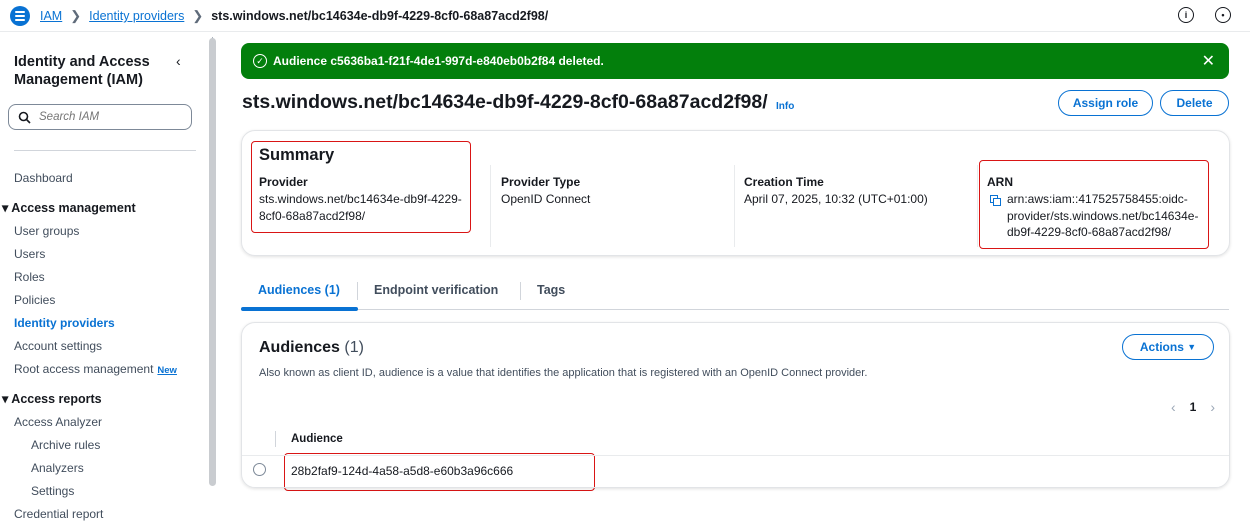  I want to click on new-badge: New, so click(167, 370).